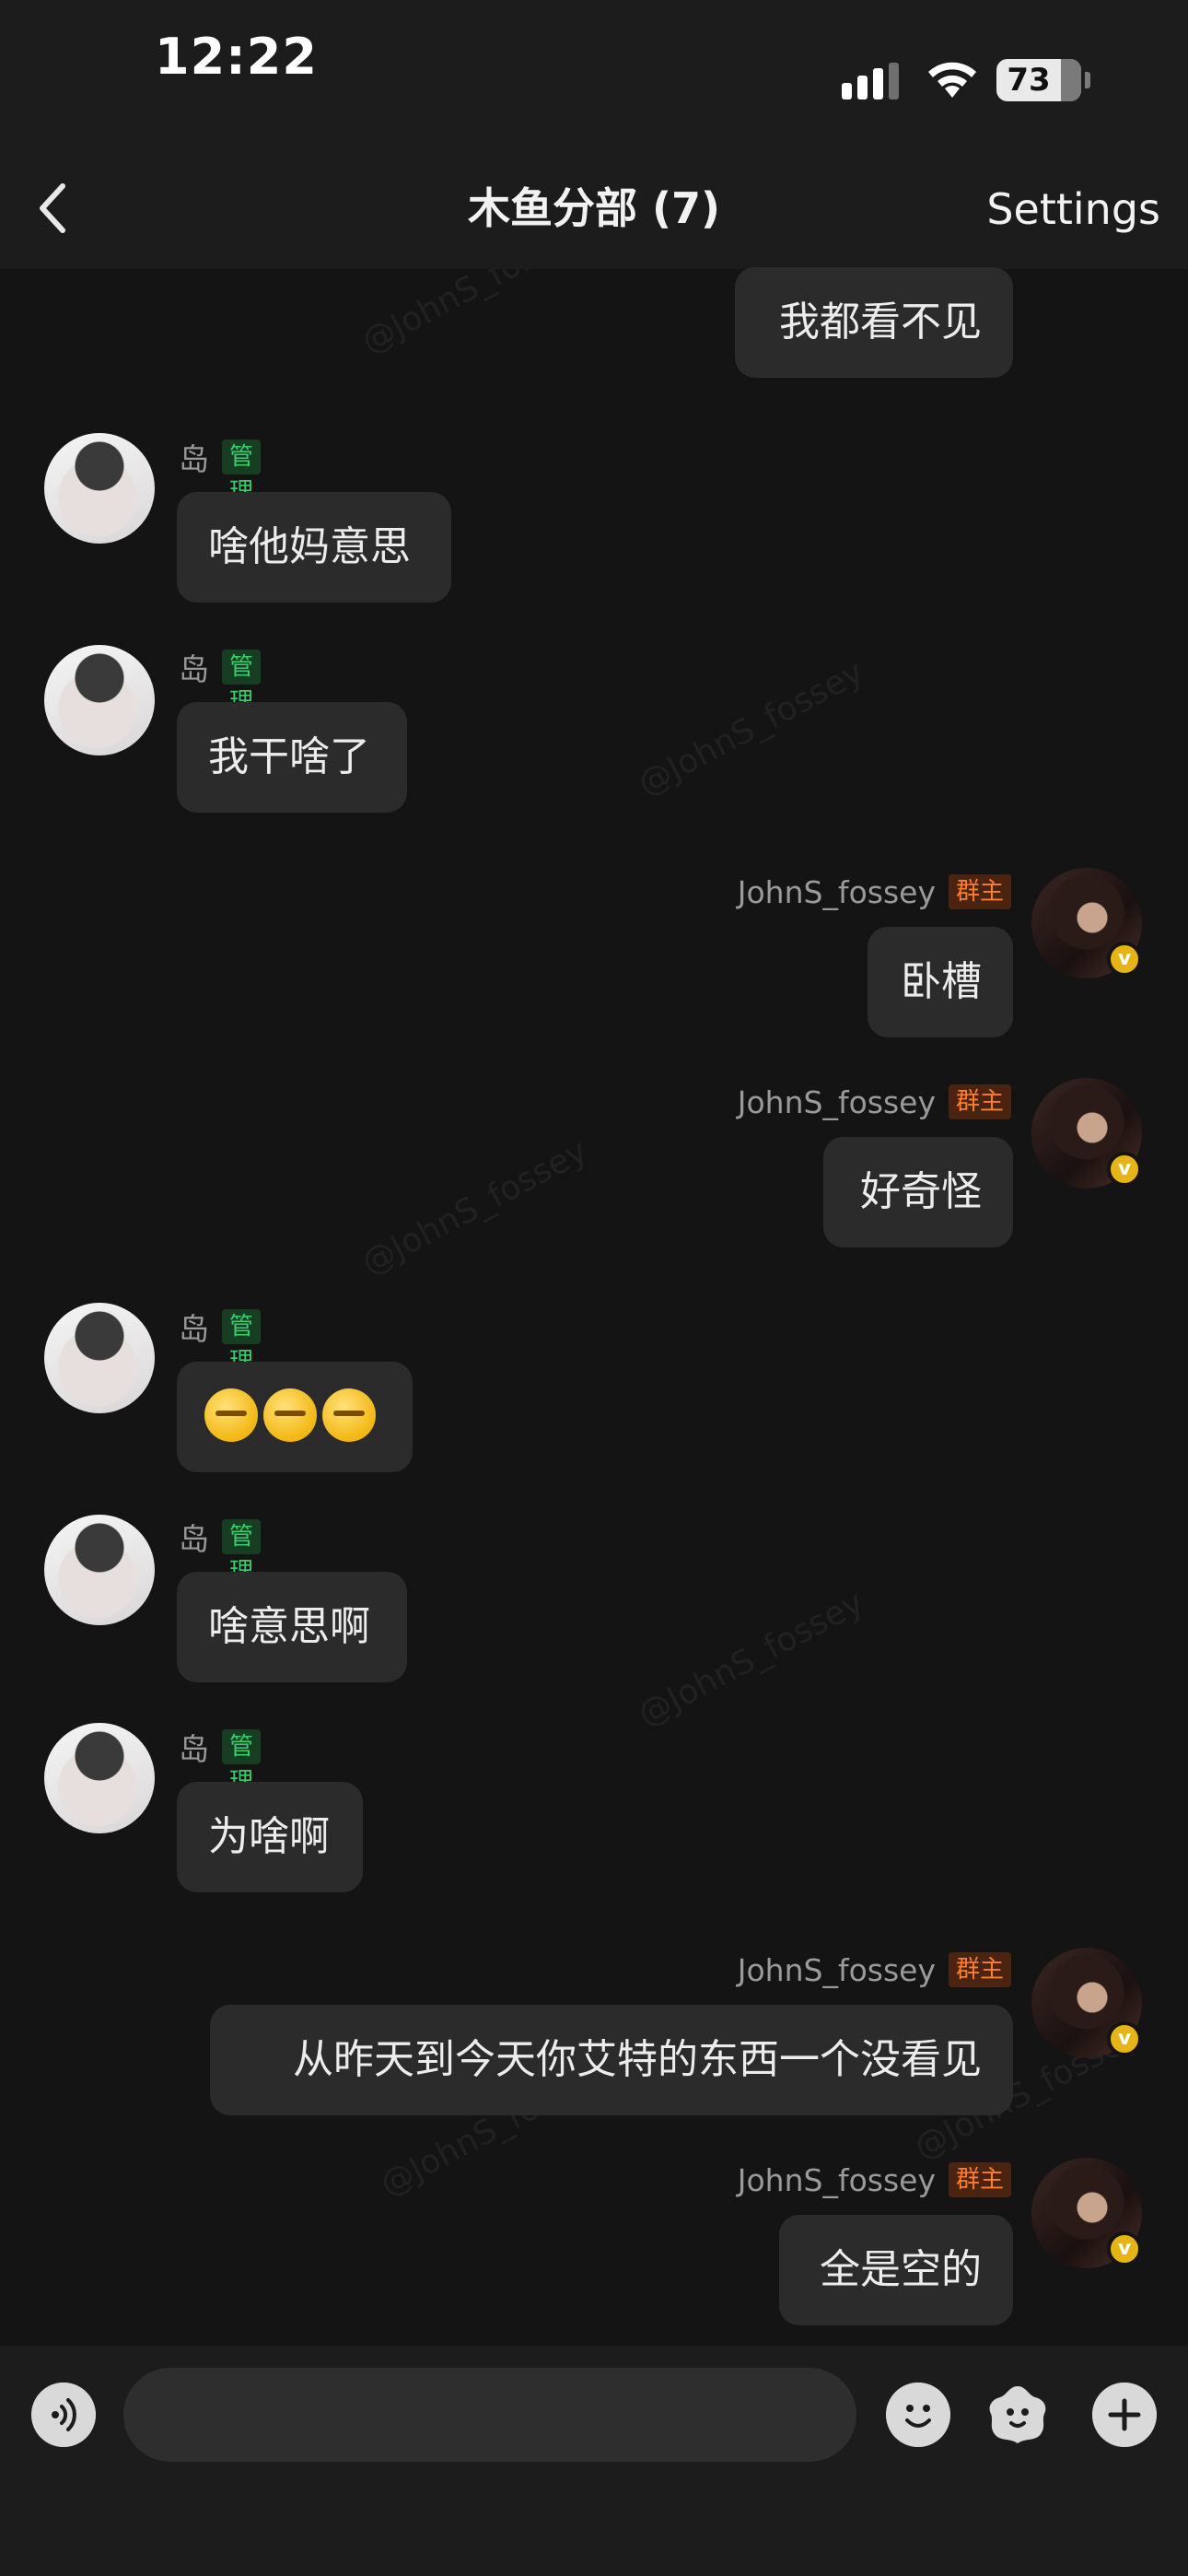  I want to click on battery-icon: 73, so click(1038, 80).